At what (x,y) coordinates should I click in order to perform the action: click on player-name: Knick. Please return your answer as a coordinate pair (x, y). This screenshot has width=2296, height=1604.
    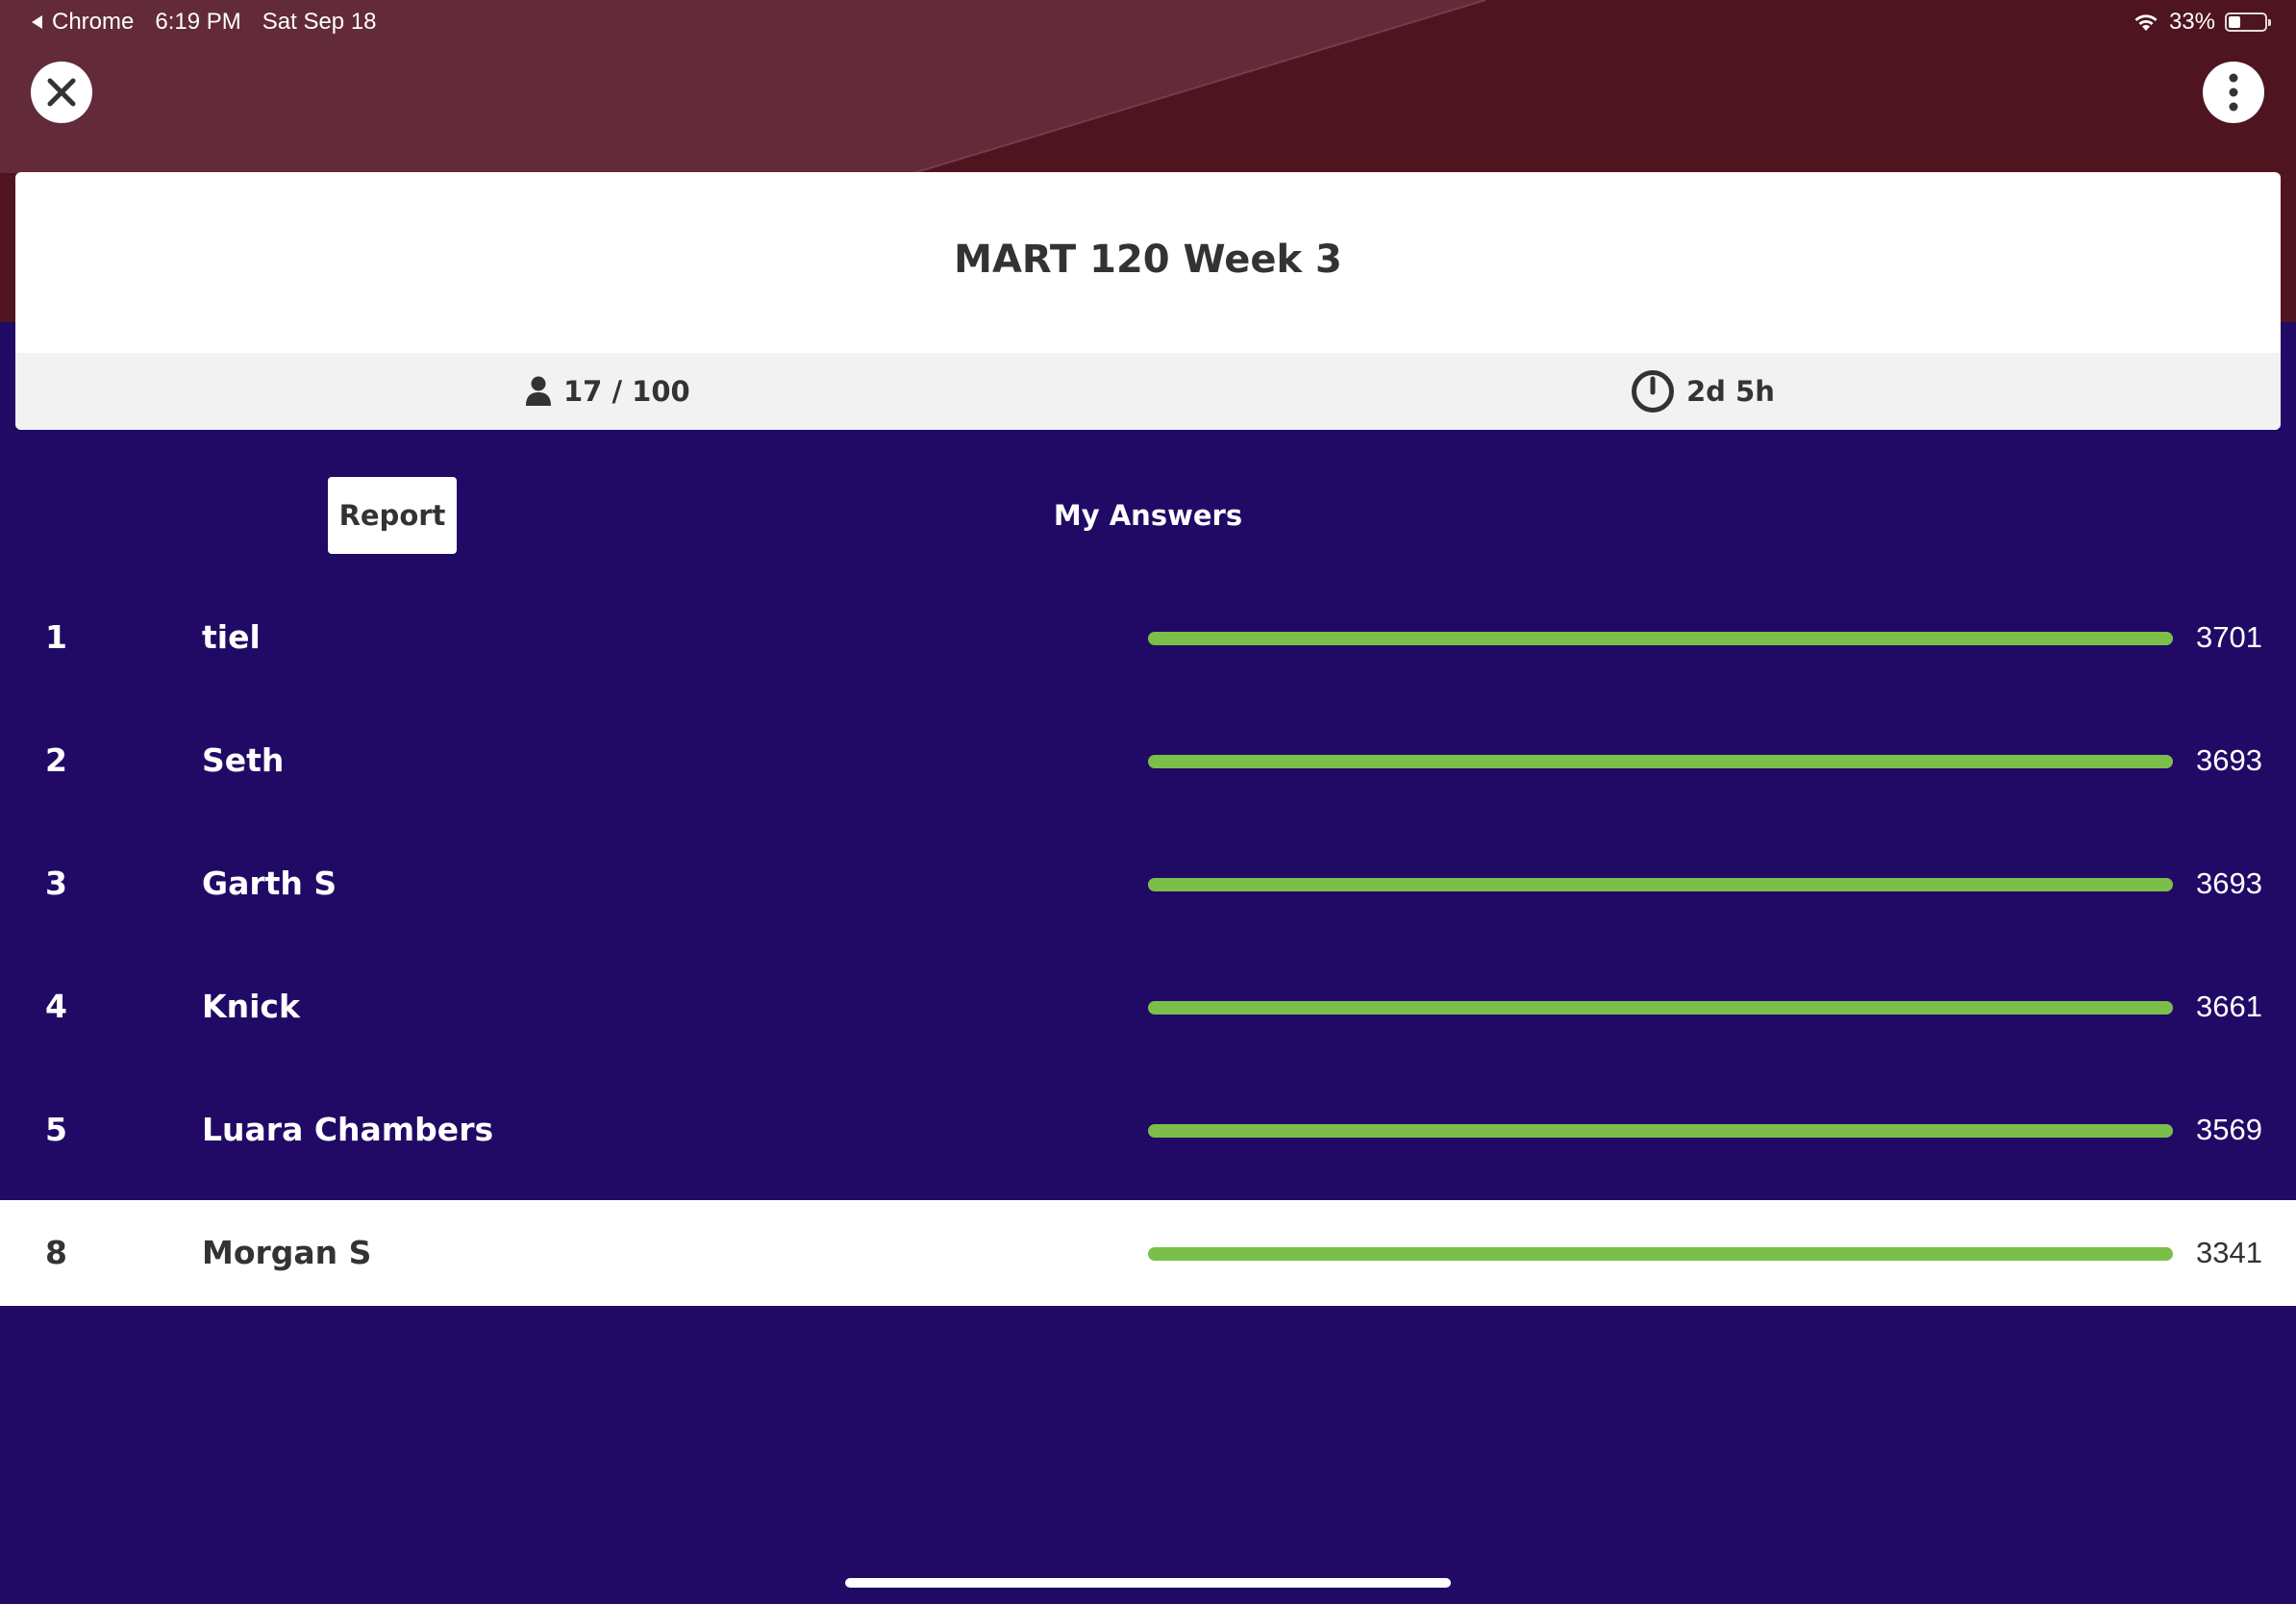
    Looking at the image, I should click on (251, 1006).